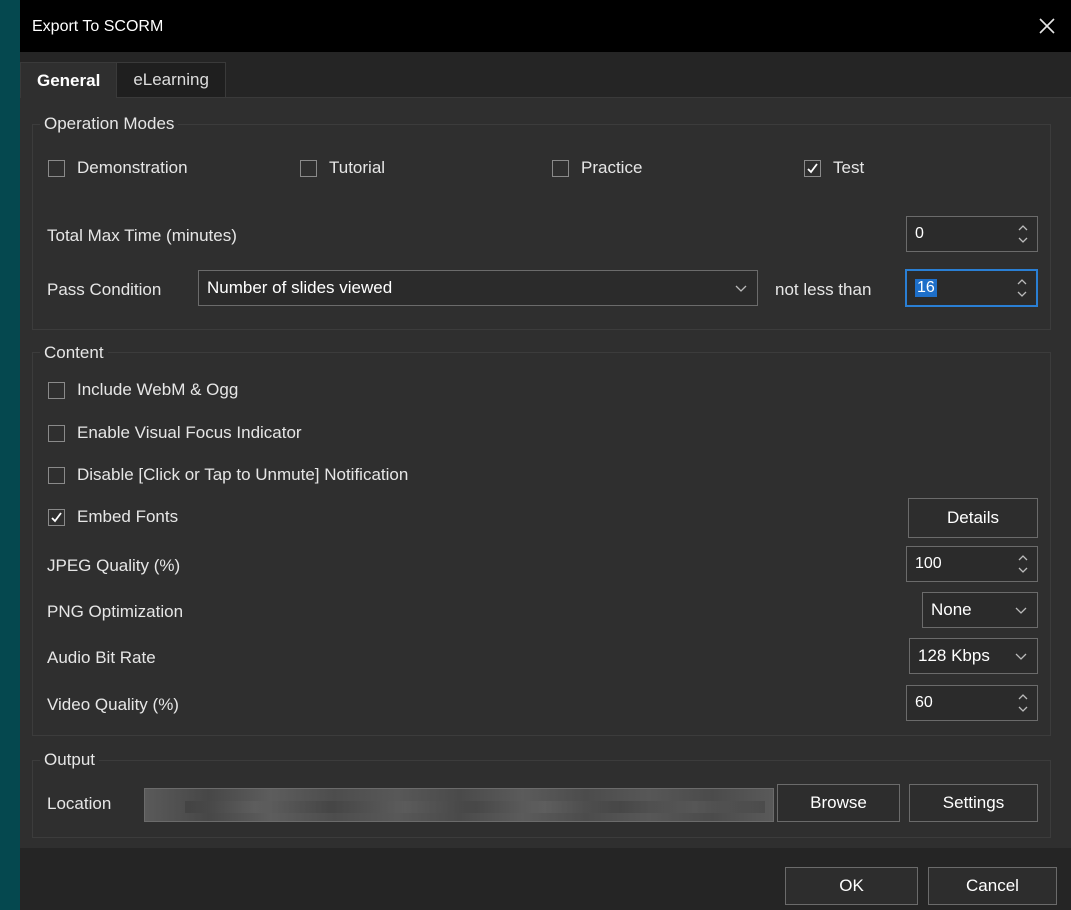  Describe the element at coordinates (171, 80) in the screenshot. I see `tab-elearning: eLearning` at that location.